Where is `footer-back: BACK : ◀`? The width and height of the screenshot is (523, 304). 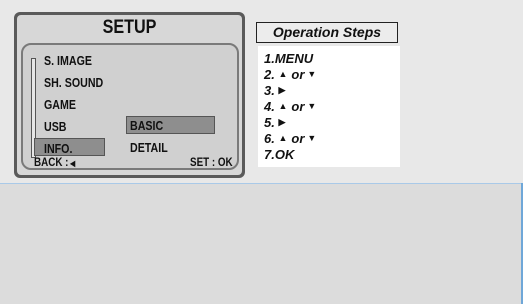 footer-back: BACK : ◀ is located at coordinates (54, 162).